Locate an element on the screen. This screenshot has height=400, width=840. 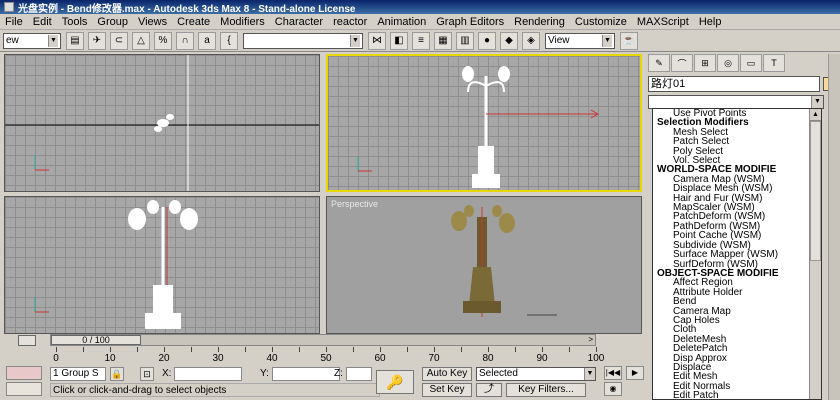
menu-modifiers: Modifiers is located at coordinates (242, 22).